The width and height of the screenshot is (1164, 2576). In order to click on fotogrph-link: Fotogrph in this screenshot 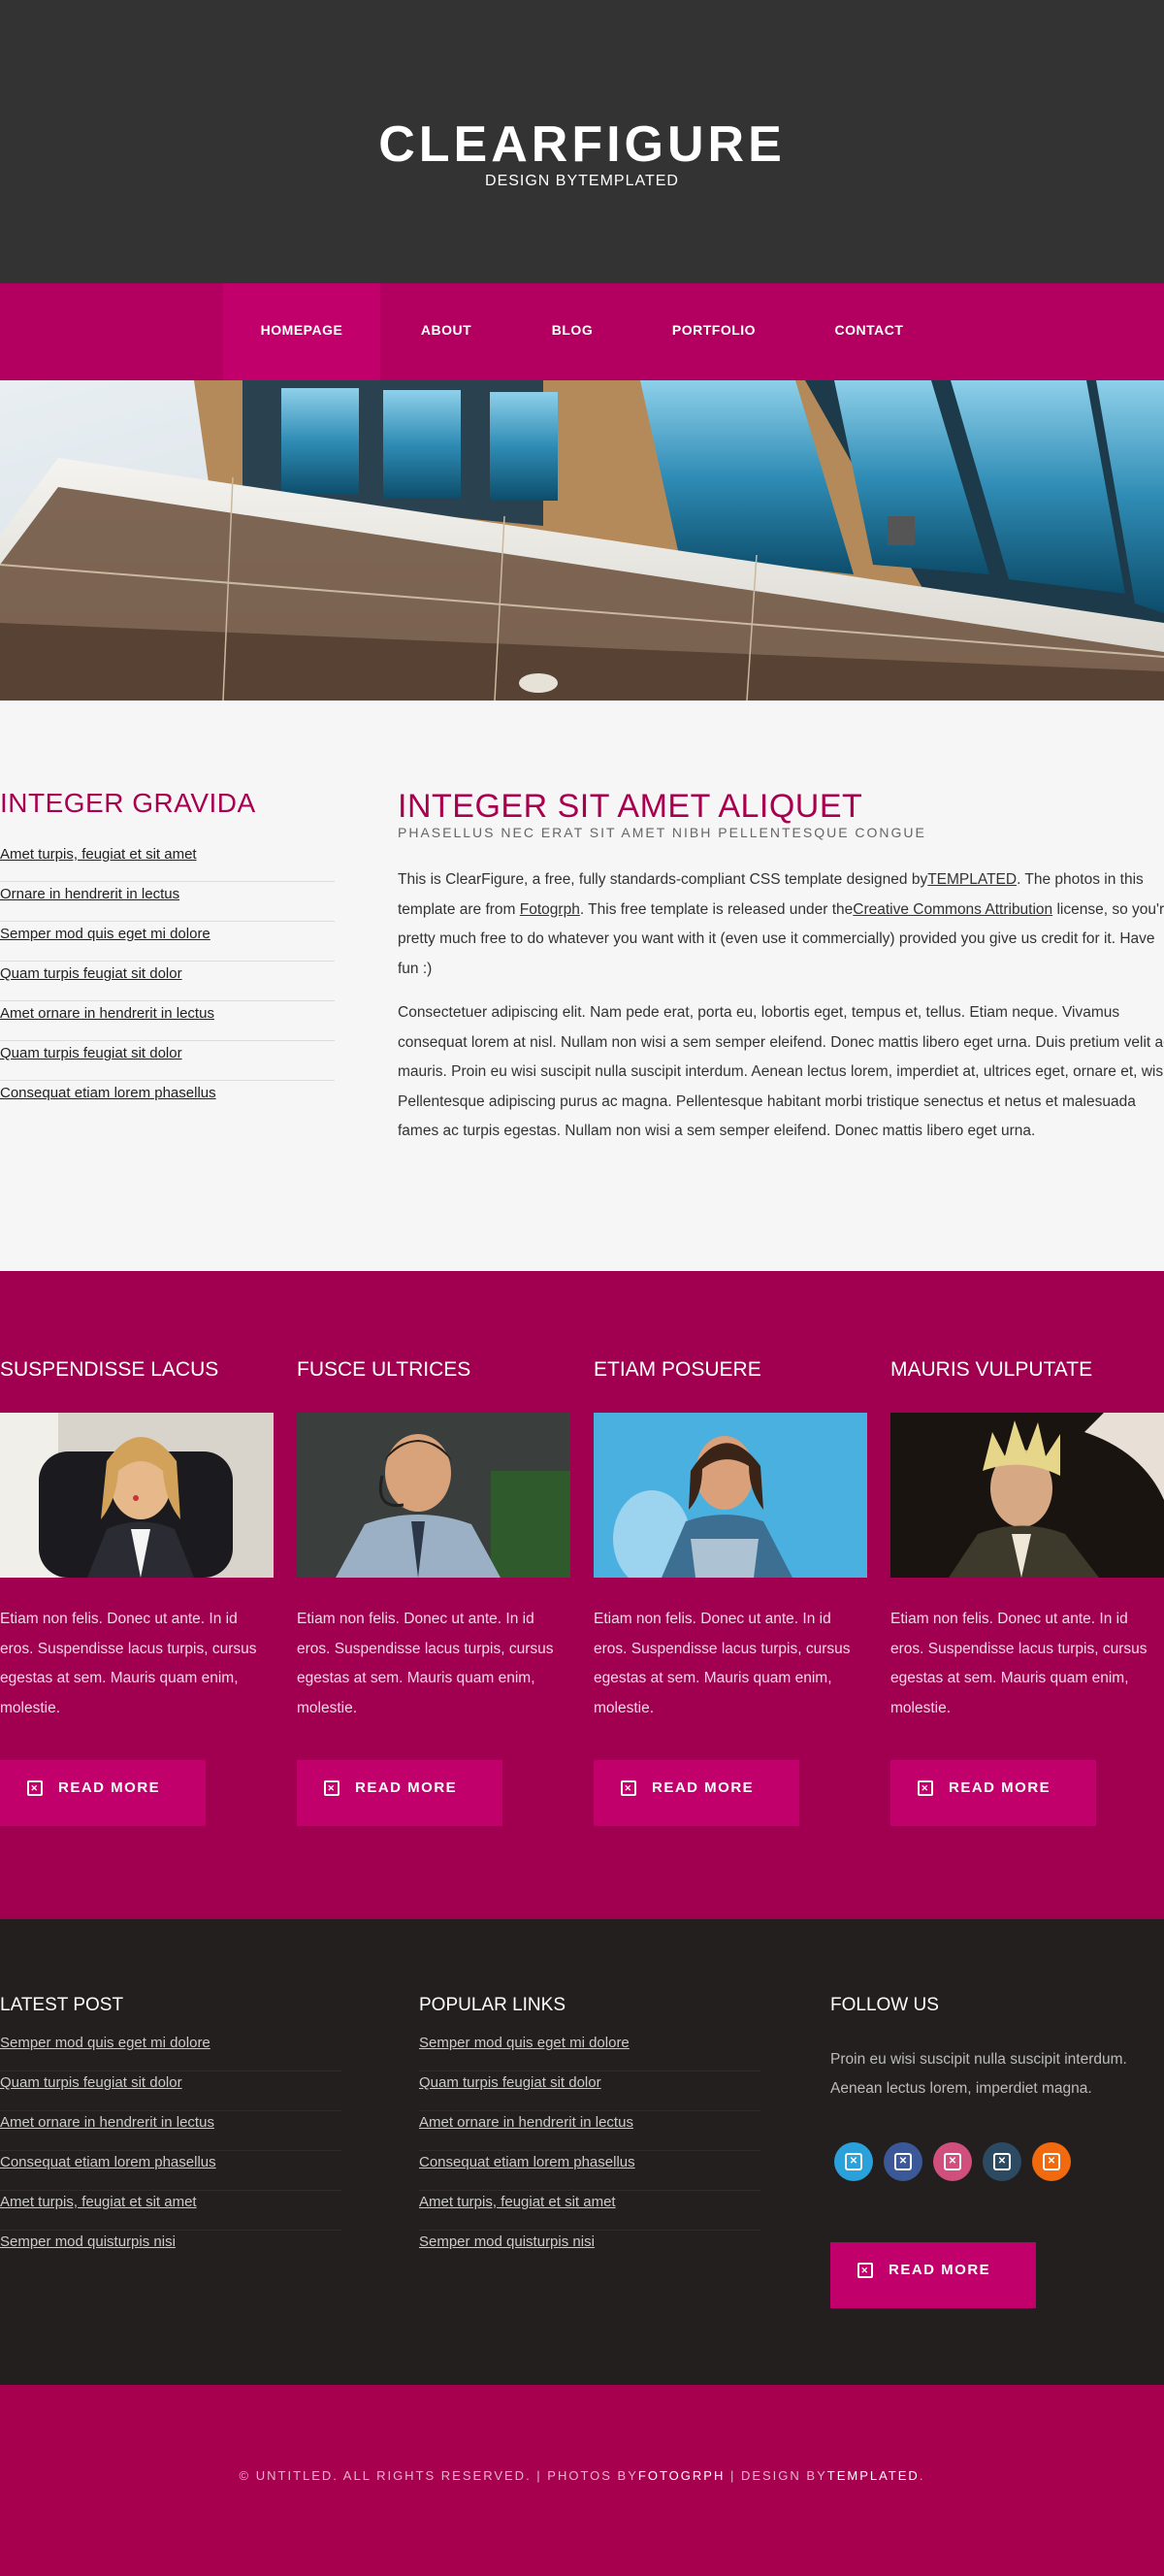, I will do `click(550, 909)`.